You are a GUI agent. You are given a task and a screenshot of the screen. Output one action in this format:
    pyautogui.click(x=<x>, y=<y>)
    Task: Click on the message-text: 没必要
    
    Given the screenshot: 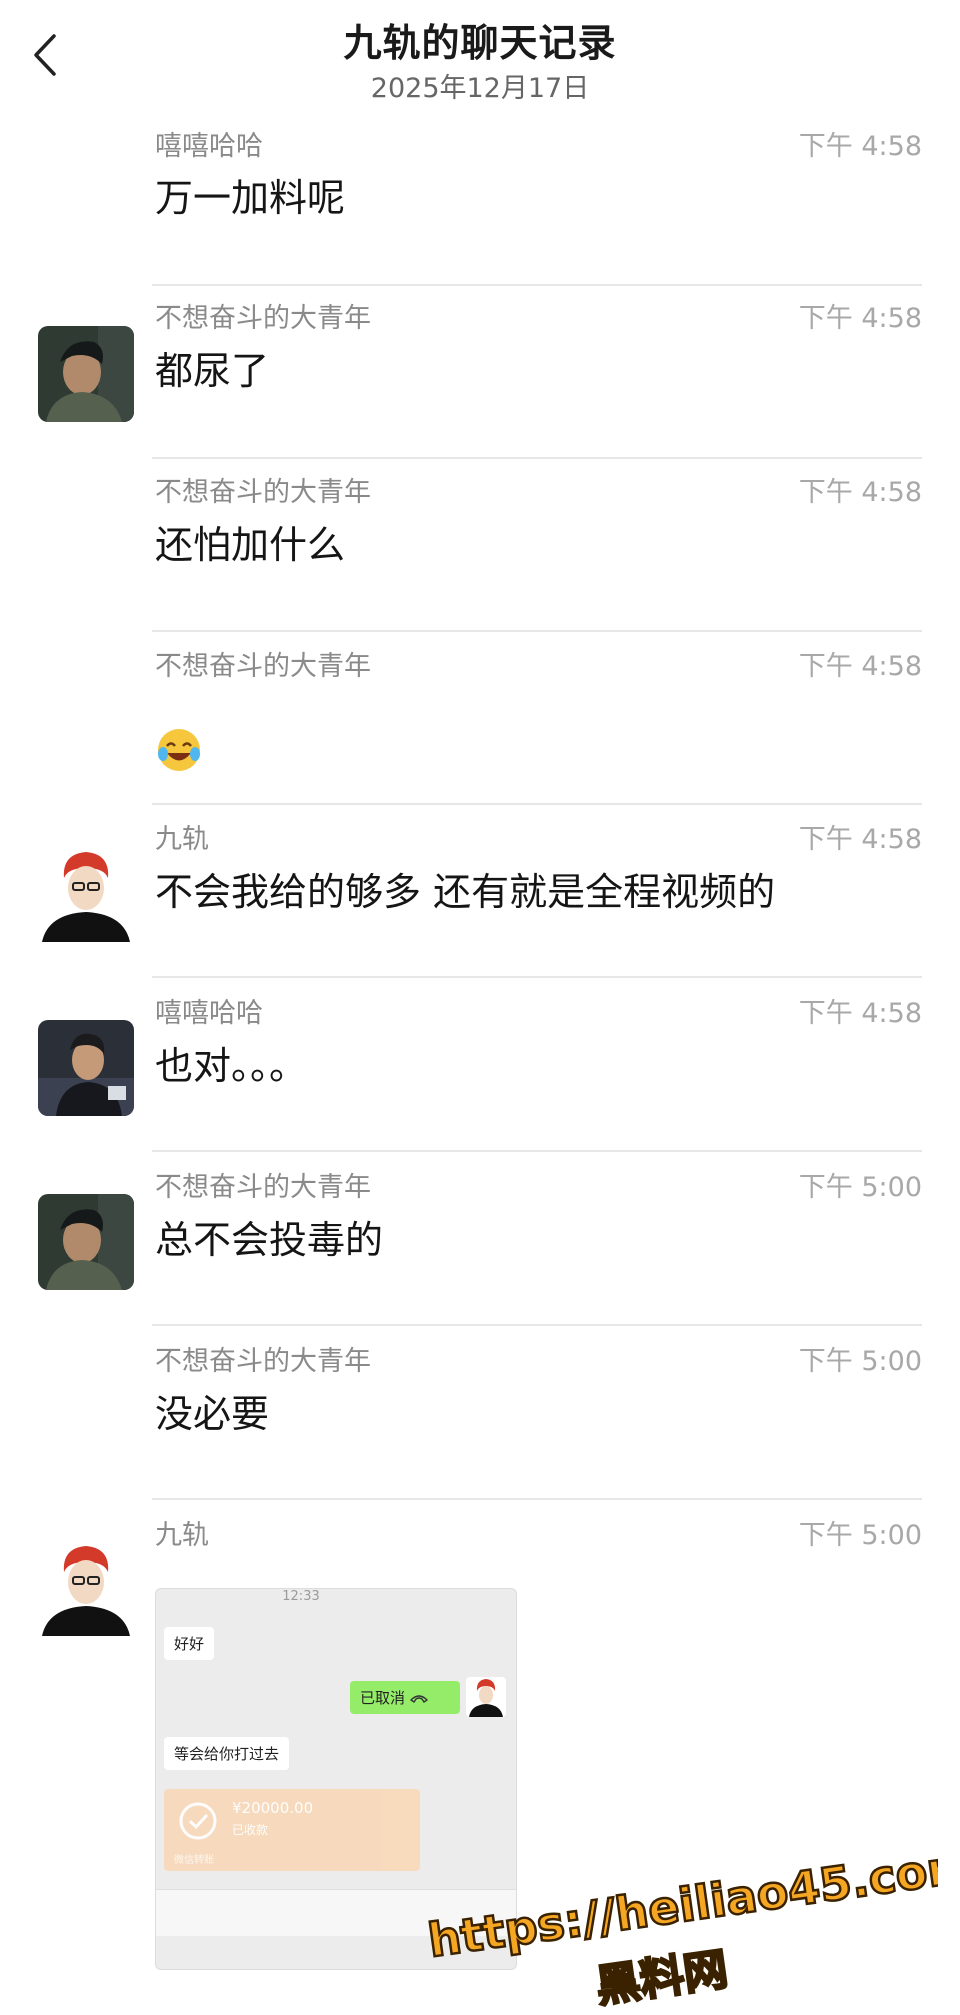 What is the action you would take?
    pyautogui.click(x=212, y=1414)
    